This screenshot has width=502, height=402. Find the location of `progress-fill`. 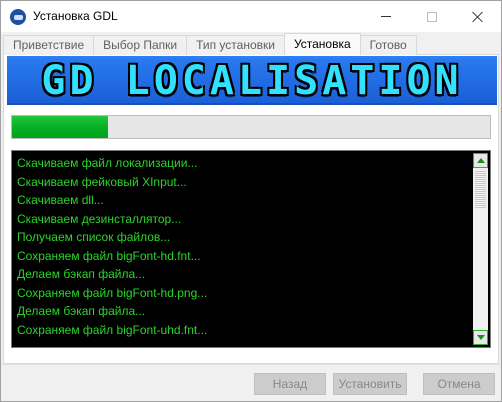

progress-fill is located at coordinates (60, 127).